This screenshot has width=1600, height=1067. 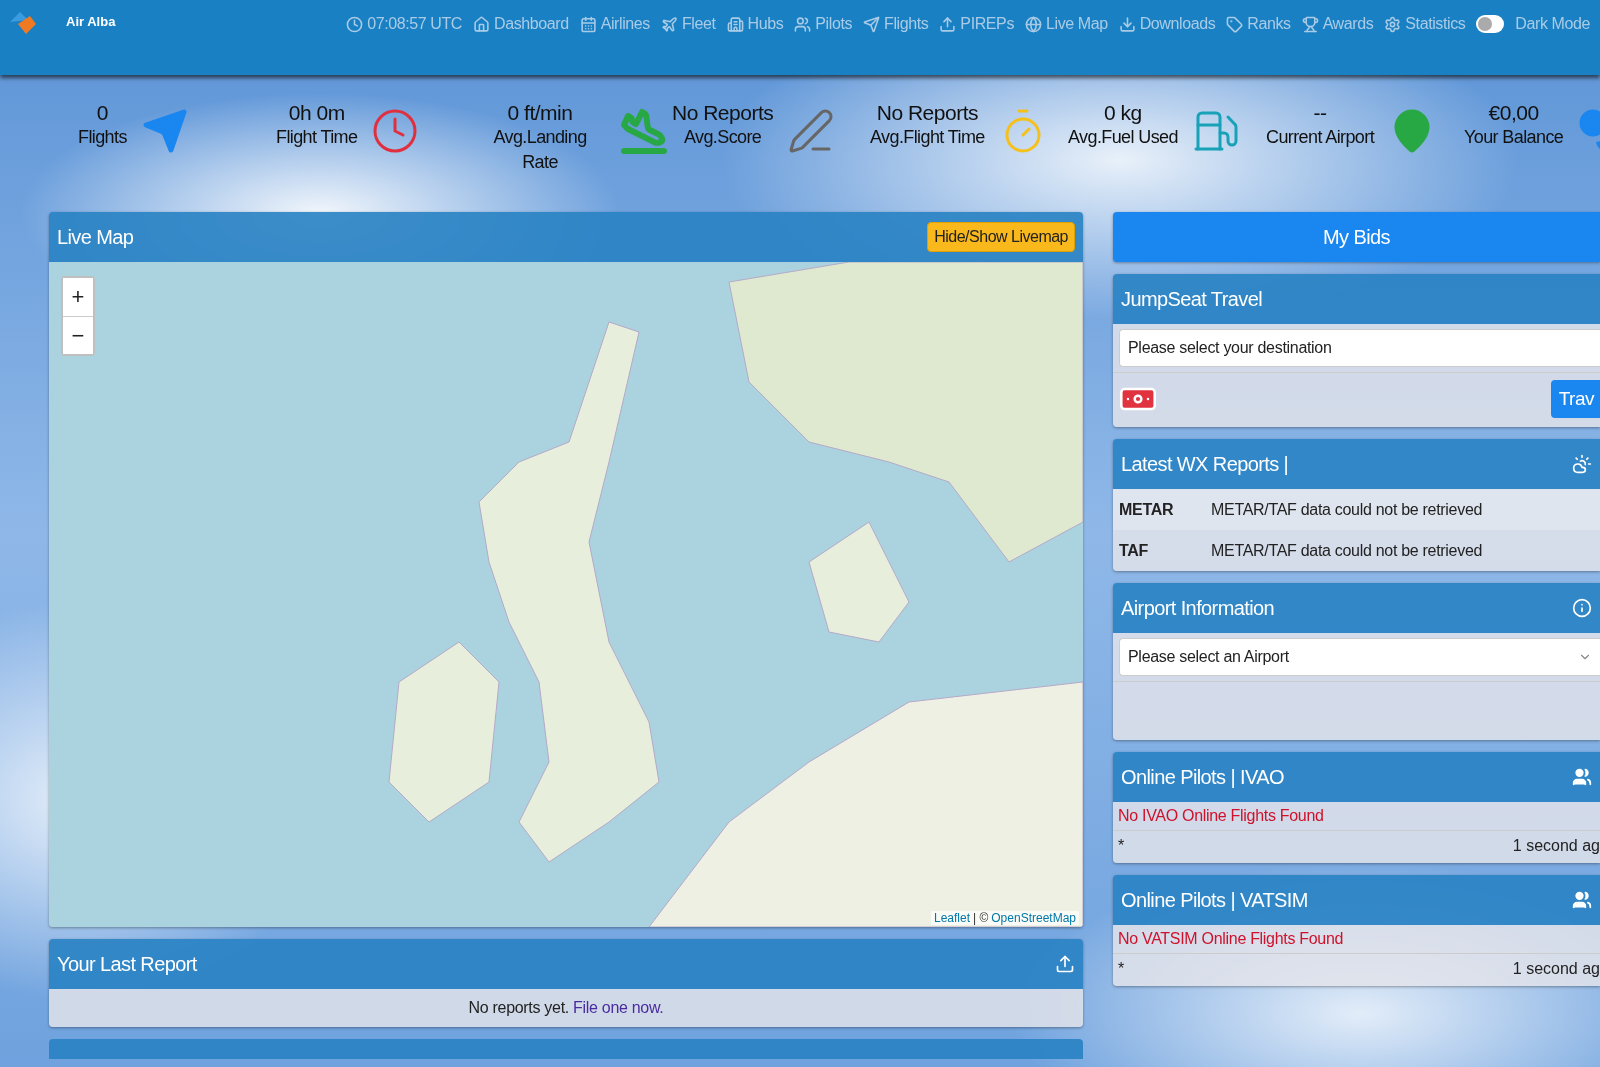 What do you see at coordinates (688, 24) in the screenshot?
I see `nav-link: Fleet` at bounding box center [688, 24].